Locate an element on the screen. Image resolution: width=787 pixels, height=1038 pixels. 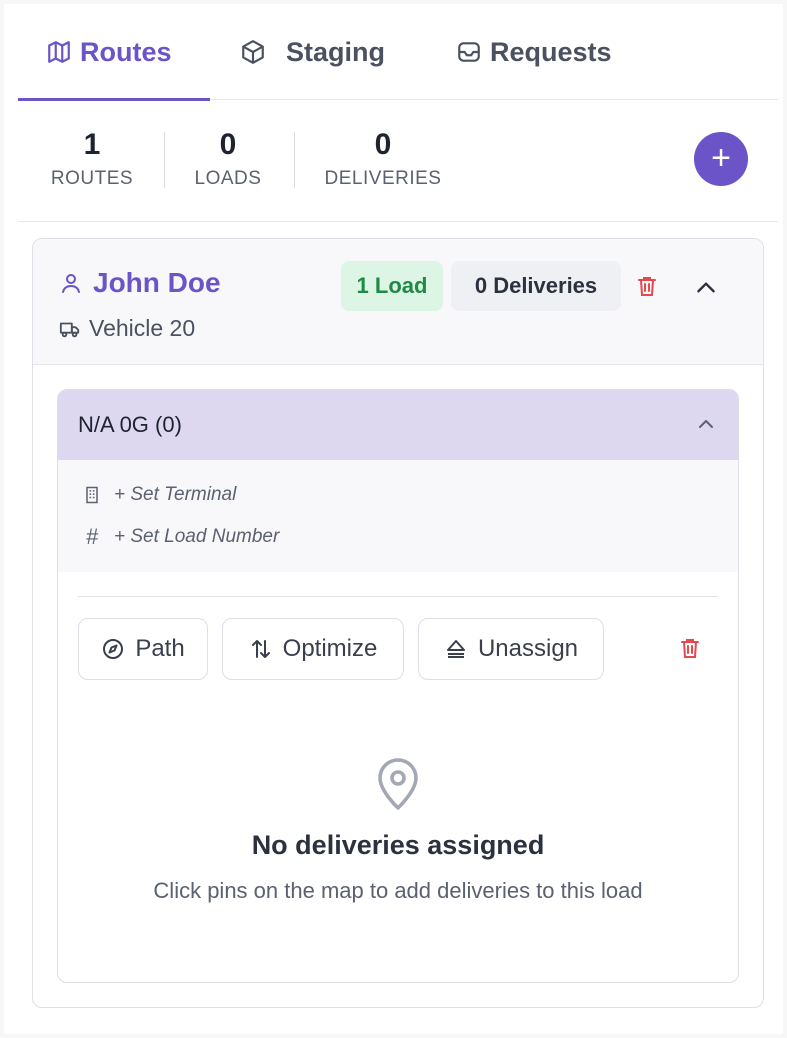
stat-loads-label: LOADS is located at coordinates (228, 178).